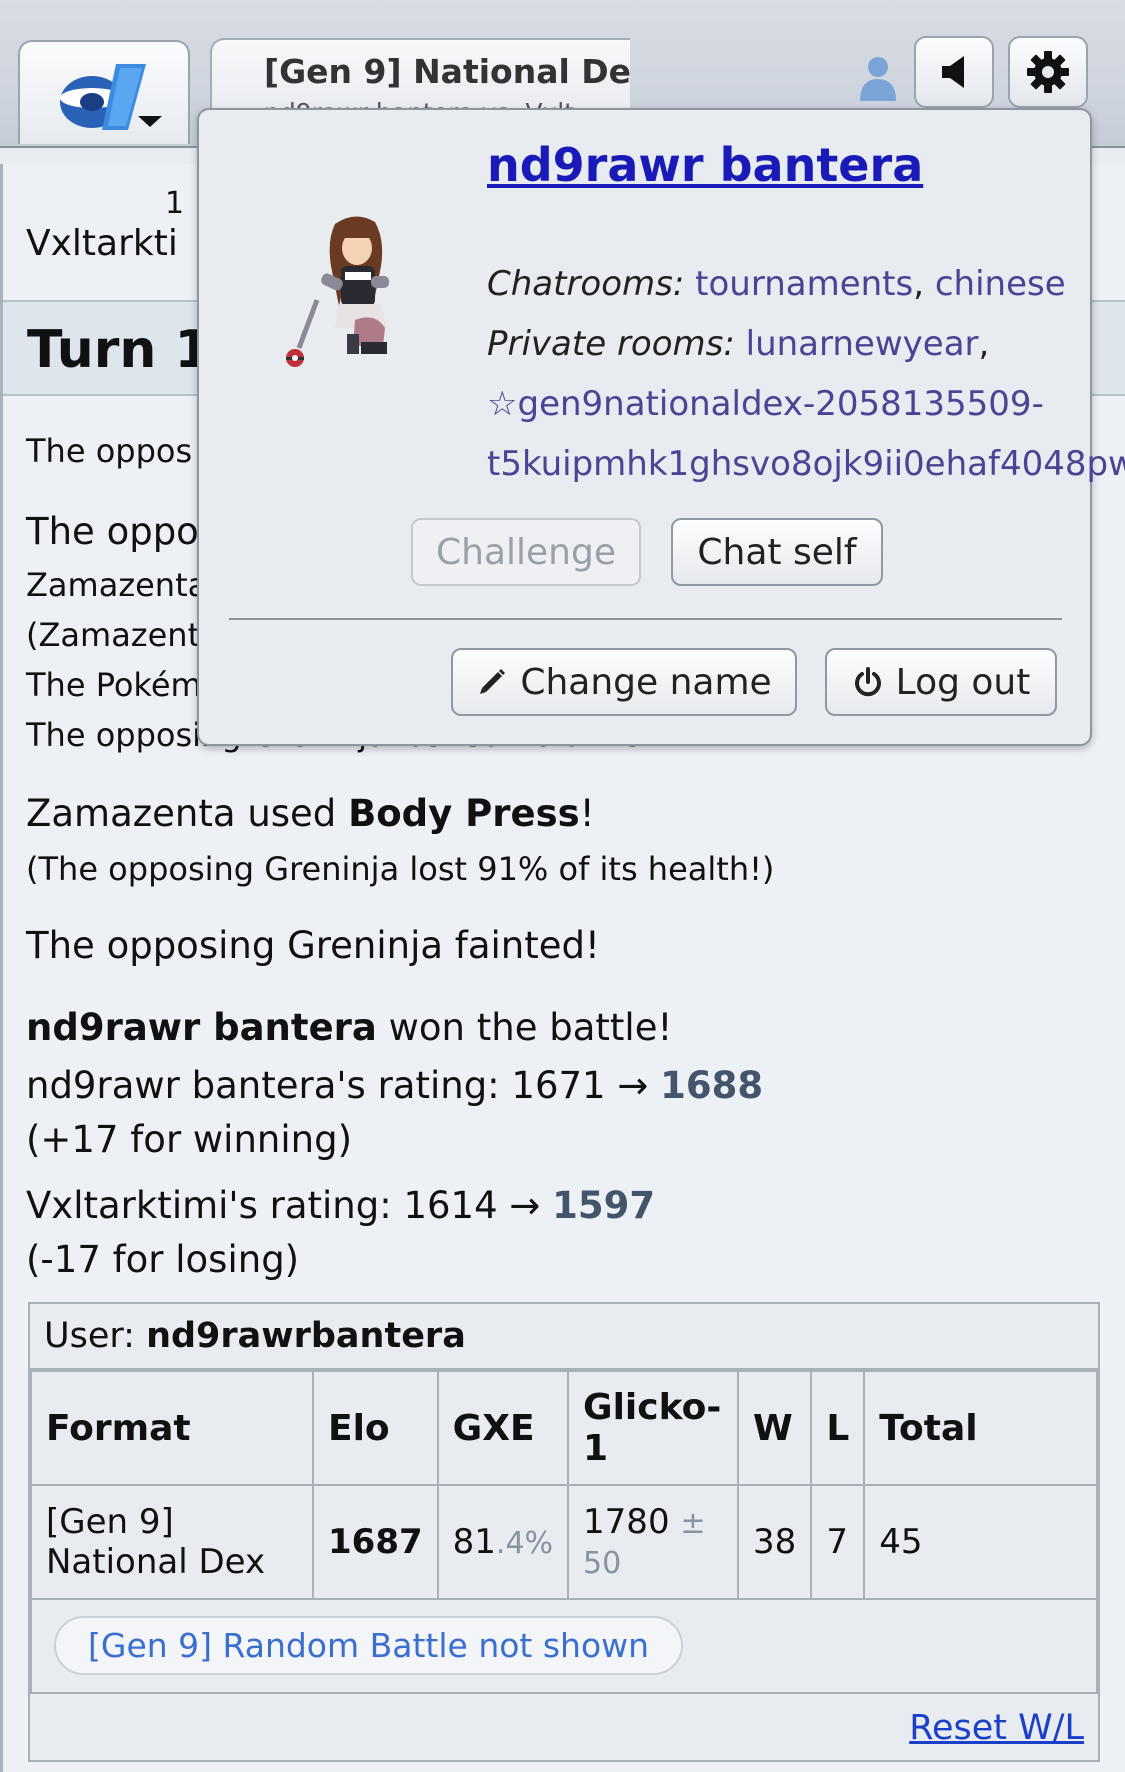 The width and height of the screenshot is (1125, 1772). Describe the element at coordinates (980, 1542) in the screenshot. I see `total-cell: 45` at that location.